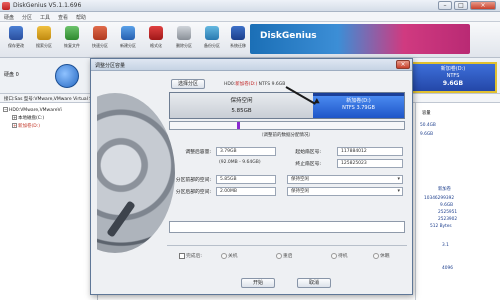  I want to click on diskgenius-logo, so click(136, 171).